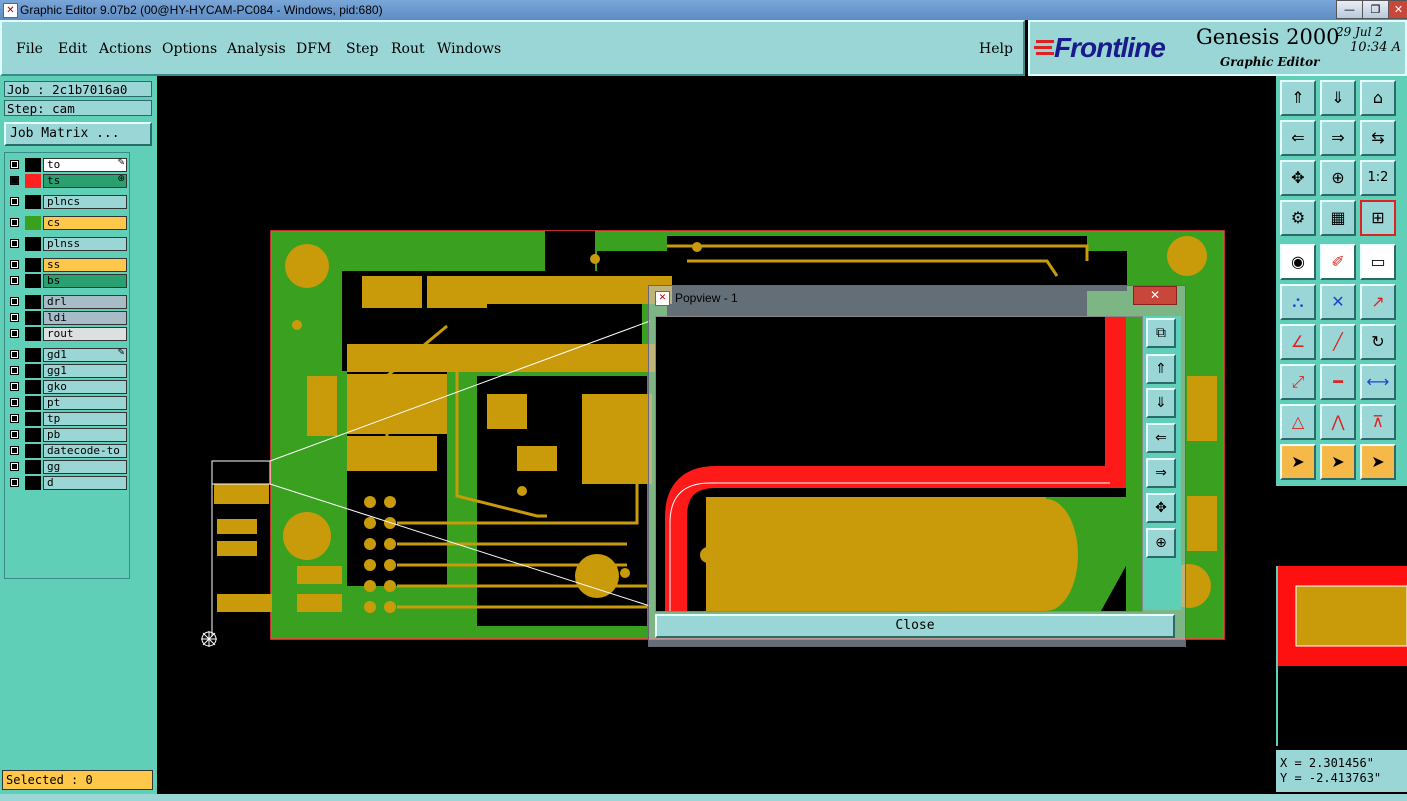  What do you see at coordinates (1161, 403) in the screenshot?
I see `popview-down-icon: ⇓` at bounding box center [1161, 403].